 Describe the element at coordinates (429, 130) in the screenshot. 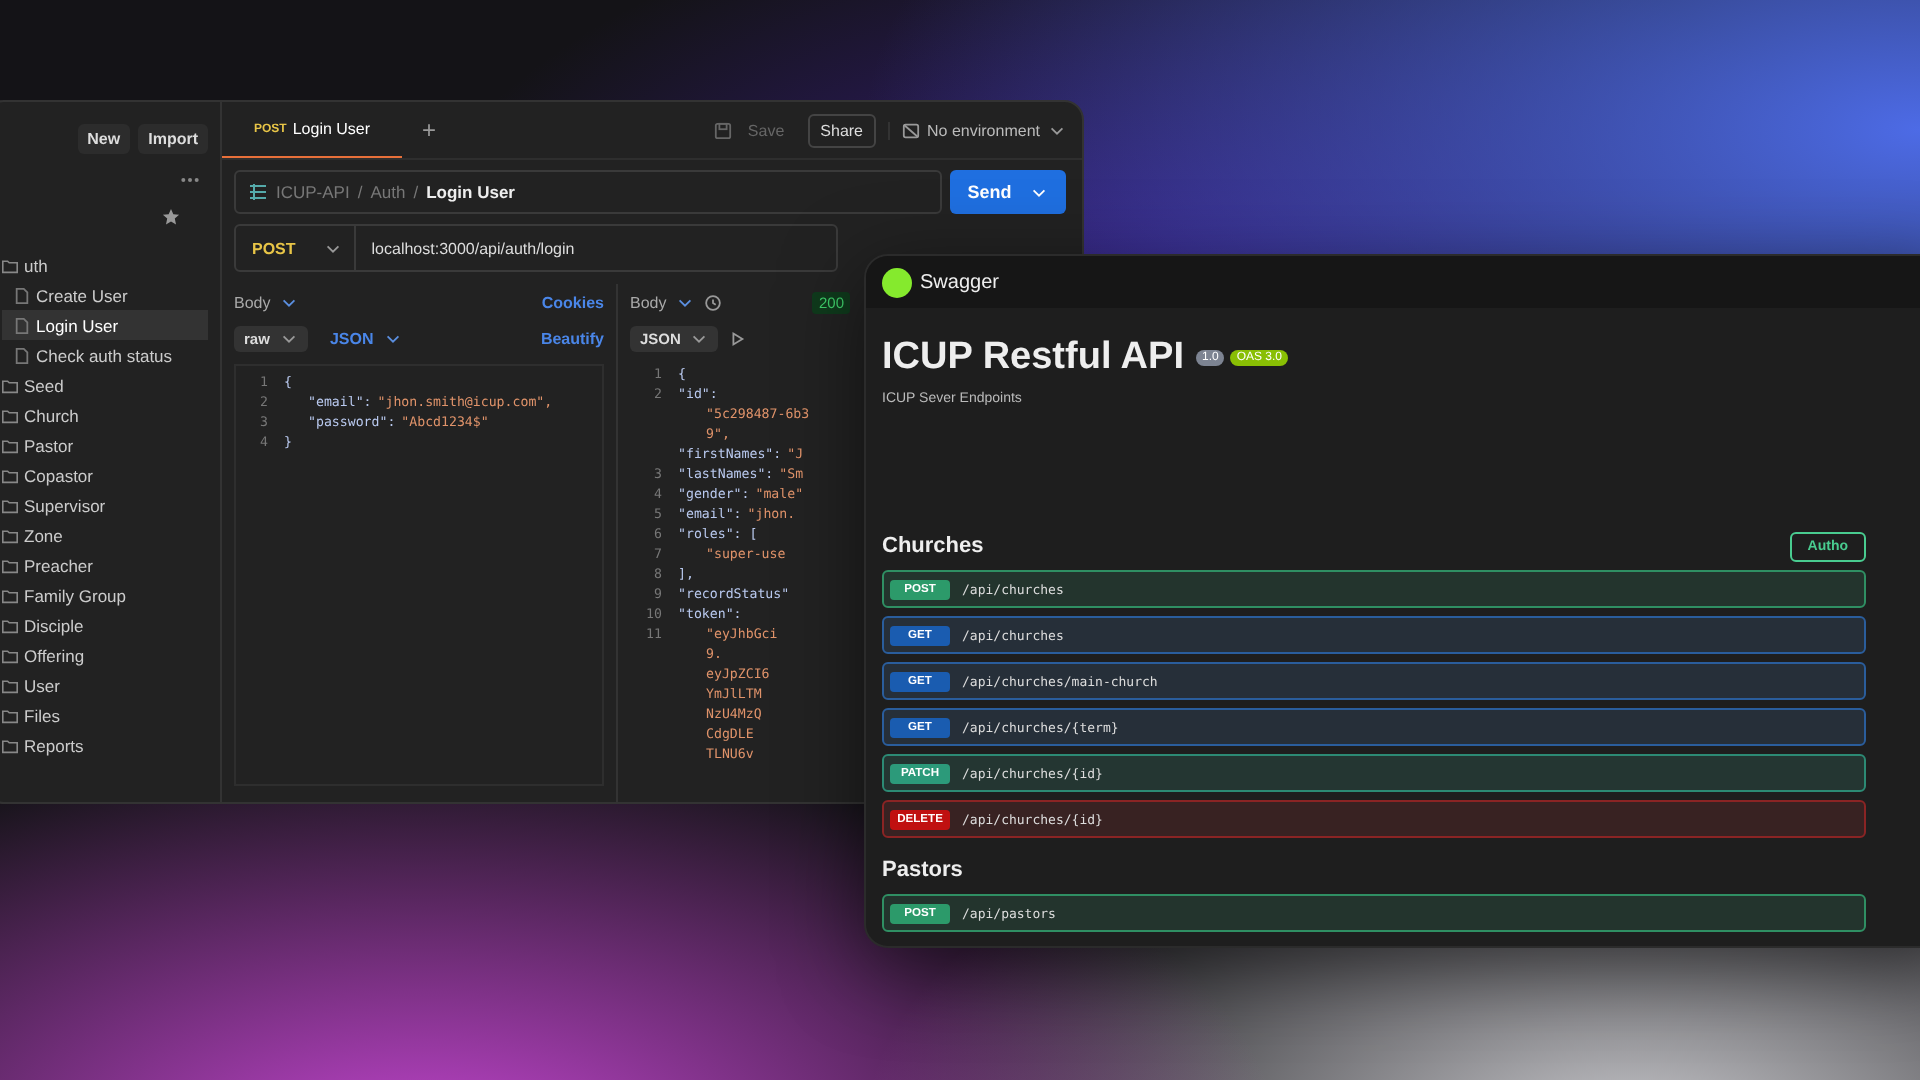

I see `new-tab-button: +` at that location.